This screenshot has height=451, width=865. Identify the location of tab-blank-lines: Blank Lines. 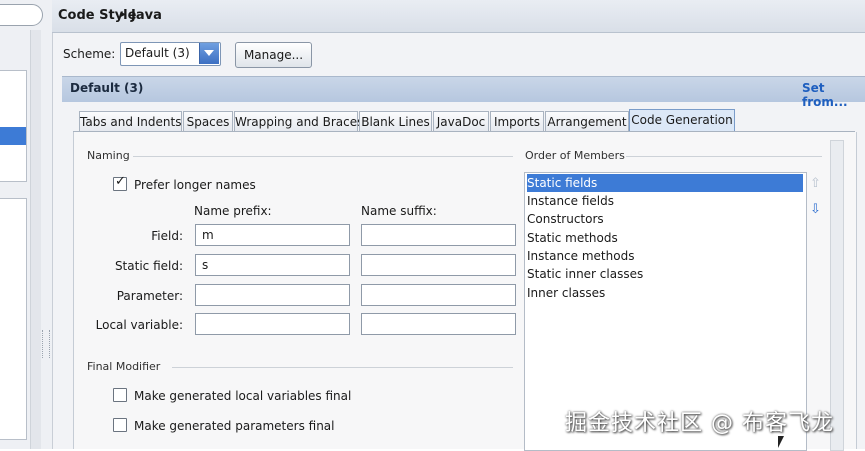
(395, 121).